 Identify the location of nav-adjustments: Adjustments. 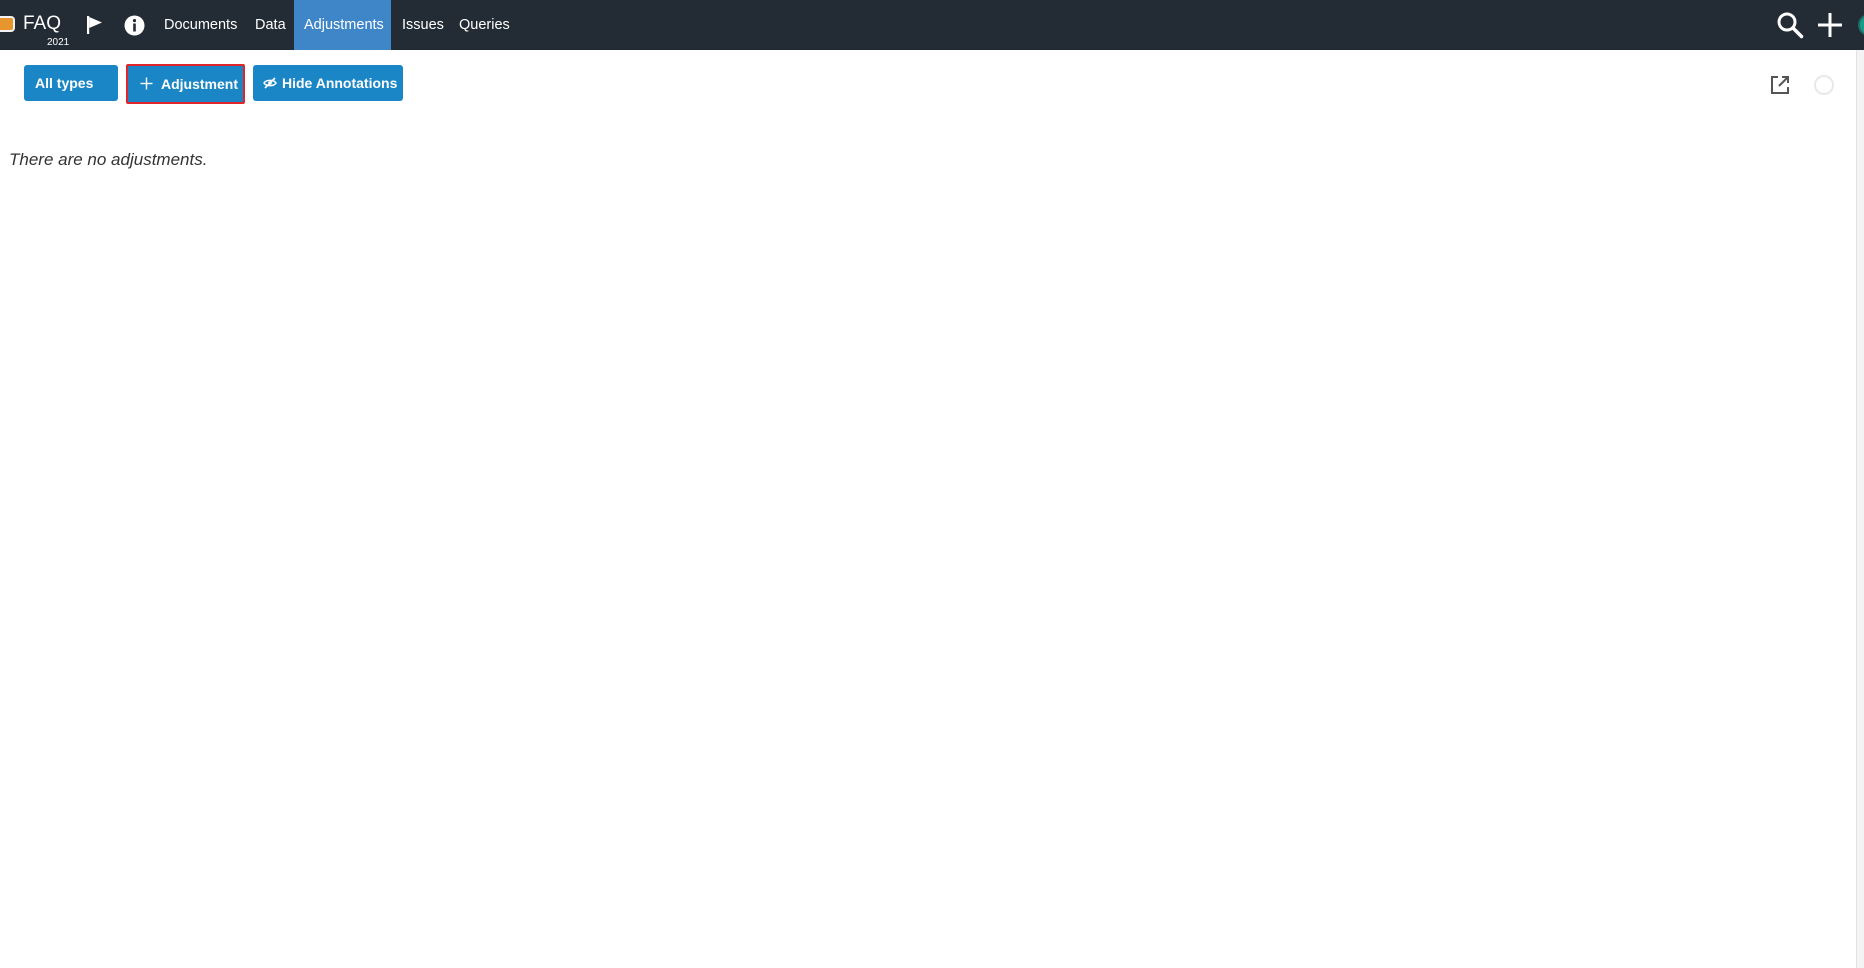
(342, 25).